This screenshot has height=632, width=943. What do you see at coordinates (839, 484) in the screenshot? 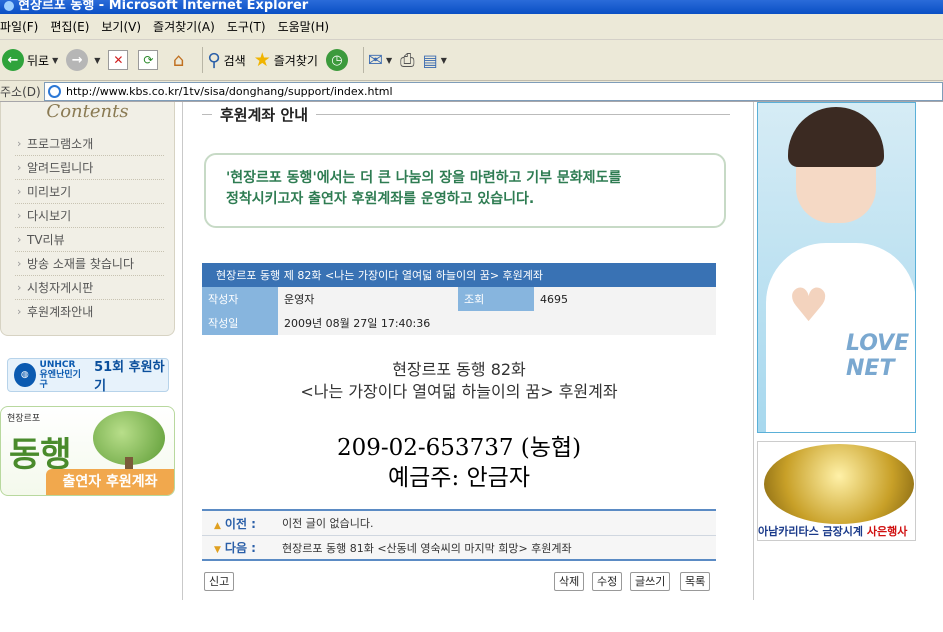
I see `gold-watch-image` at bounding box center [839, 484].